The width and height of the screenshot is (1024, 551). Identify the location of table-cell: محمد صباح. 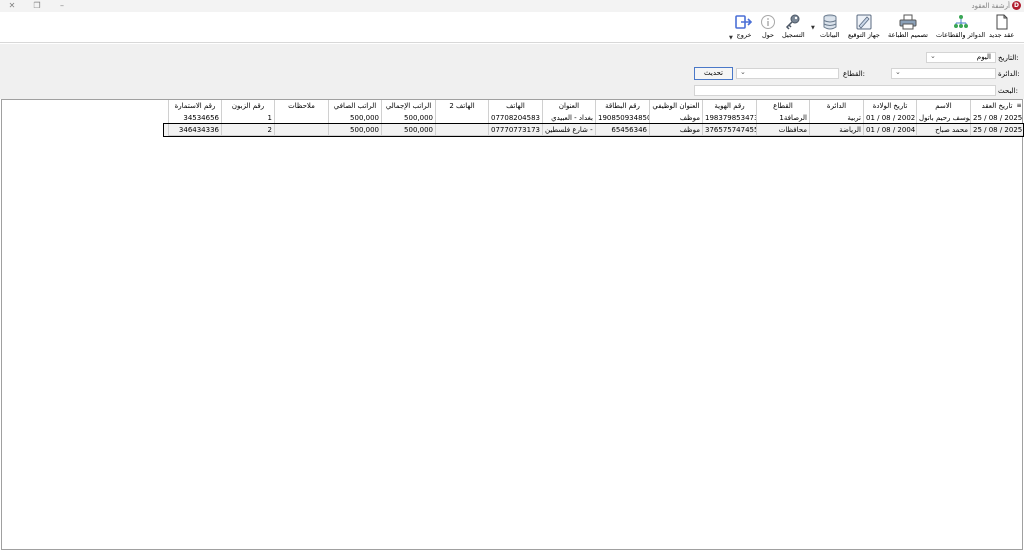
(943, 130).